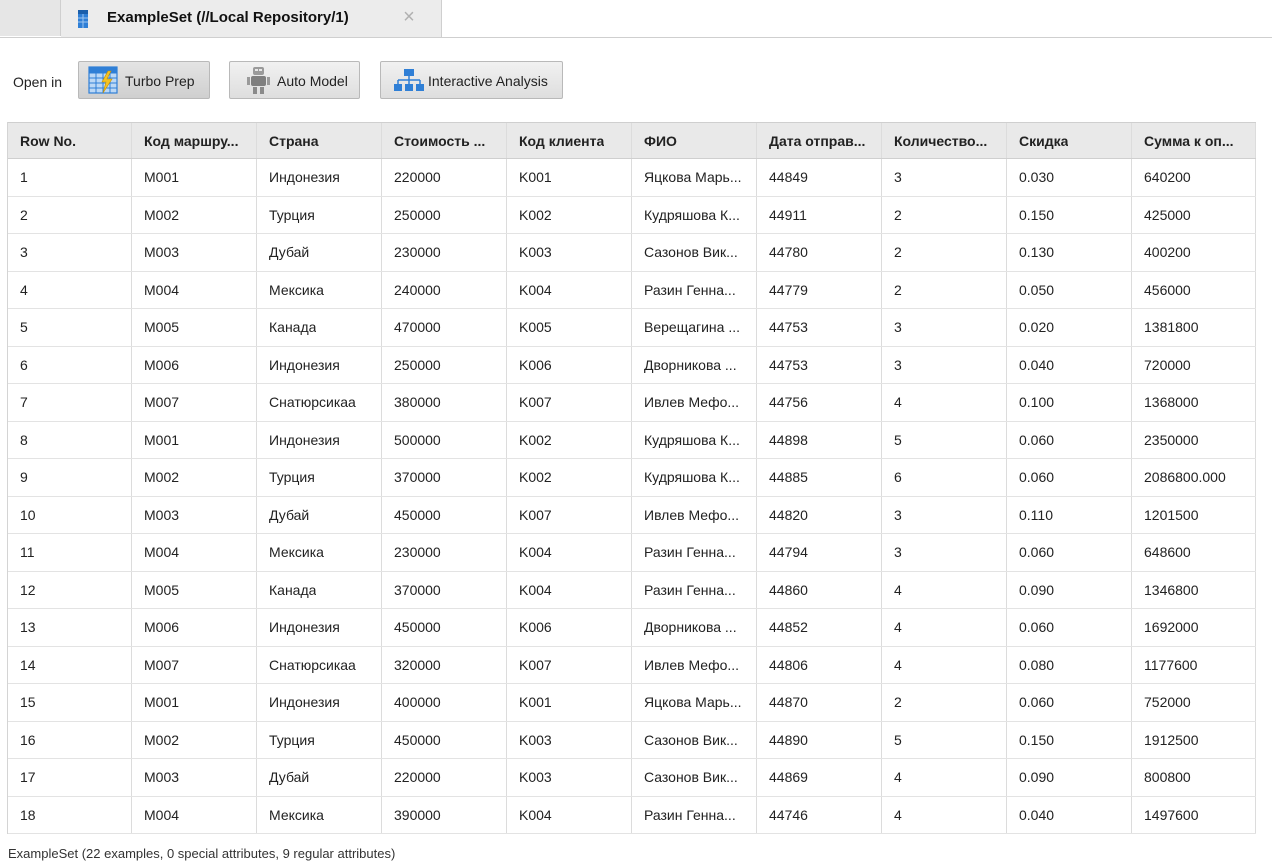  I want to click on cell-client-code: K001, so click(569, 702).